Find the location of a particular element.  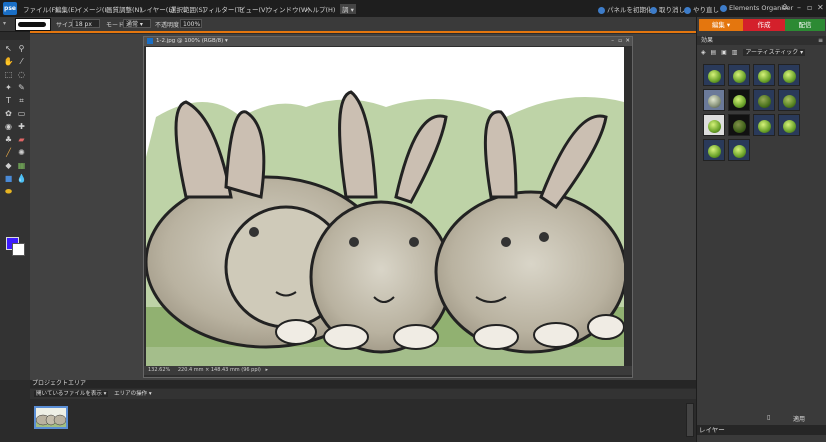

menu-enhance: 画質調整(N) is located at coordinates (124, 9).